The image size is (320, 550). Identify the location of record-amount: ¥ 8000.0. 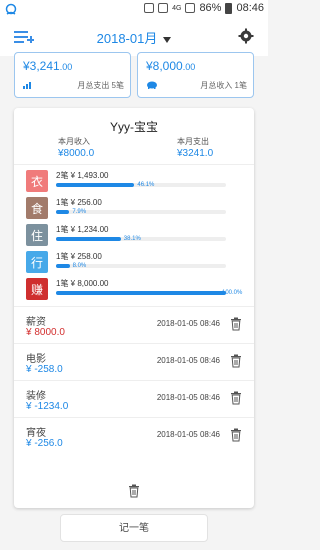
(45, 332).